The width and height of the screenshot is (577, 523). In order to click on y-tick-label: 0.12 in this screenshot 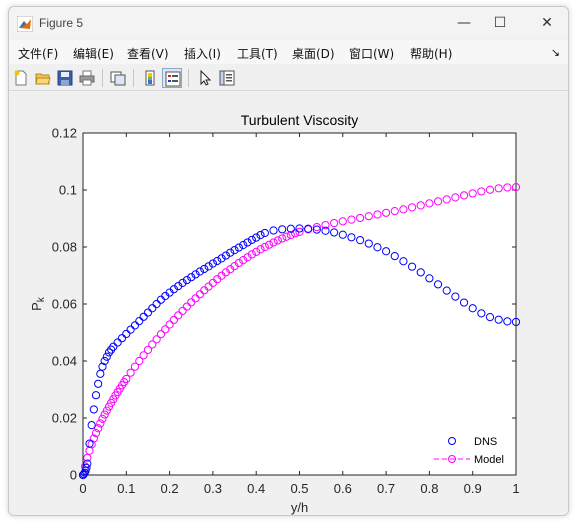, I will do `click(64, 133)`.